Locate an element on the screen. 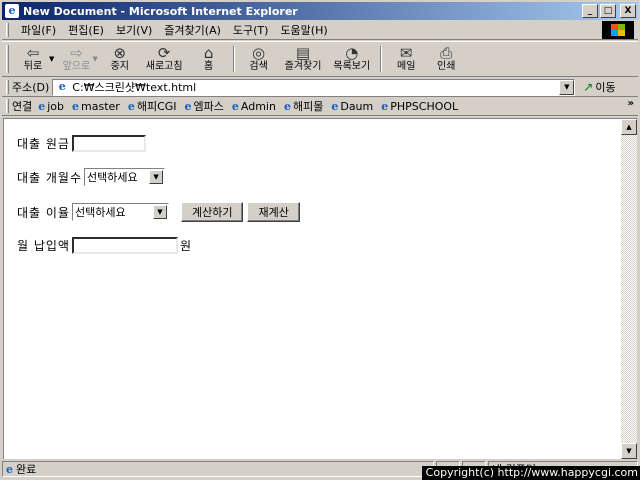 The height and width of the screenshot is (480, 640). link-item: e Daum is located at coordinates (352, 106).